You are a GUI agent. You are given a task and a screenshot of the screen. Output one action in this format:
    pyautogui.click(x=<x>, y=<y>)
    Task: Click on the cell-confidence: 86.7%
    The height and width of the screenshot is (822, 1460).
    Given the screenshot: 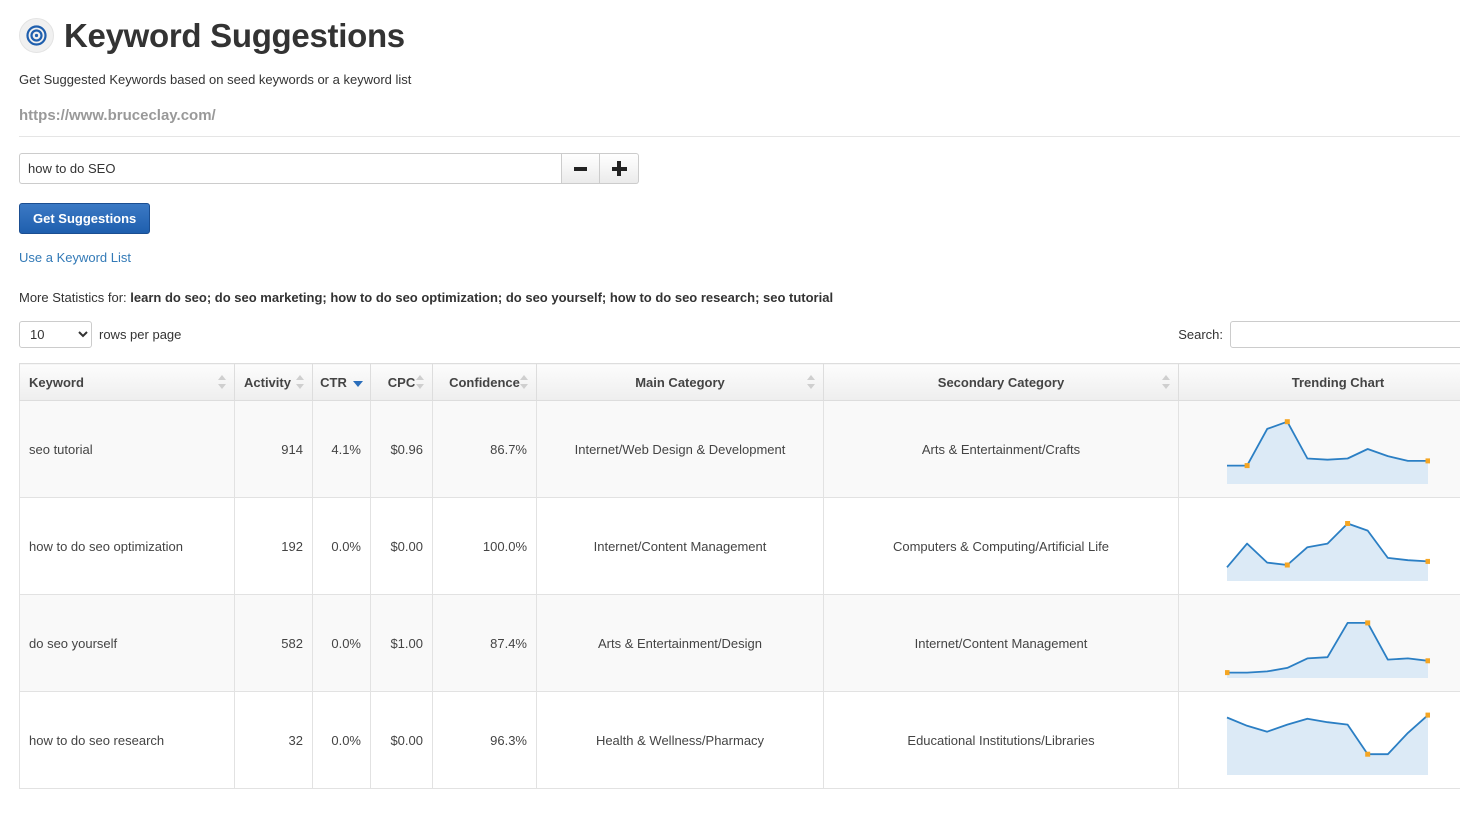 What is the action you would take?
    pyautogui.click(x=484, y=449)
    